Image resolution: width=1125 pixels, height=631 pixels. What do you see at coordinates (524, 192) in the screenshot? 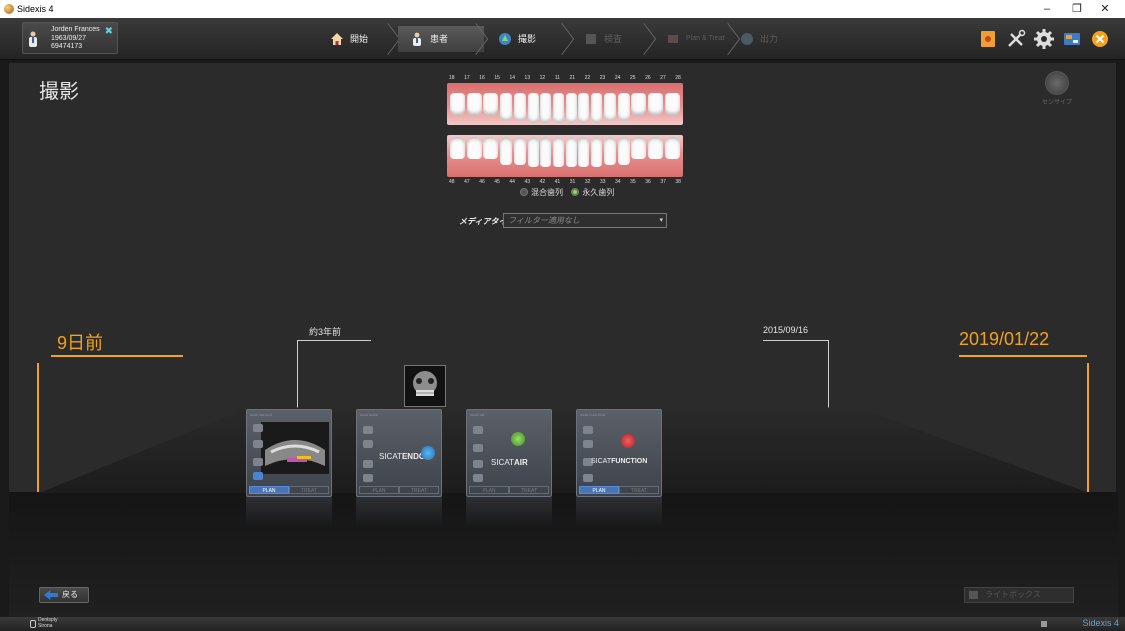
I see `mixed-dentition-radio` at bounding box center [524, 192].